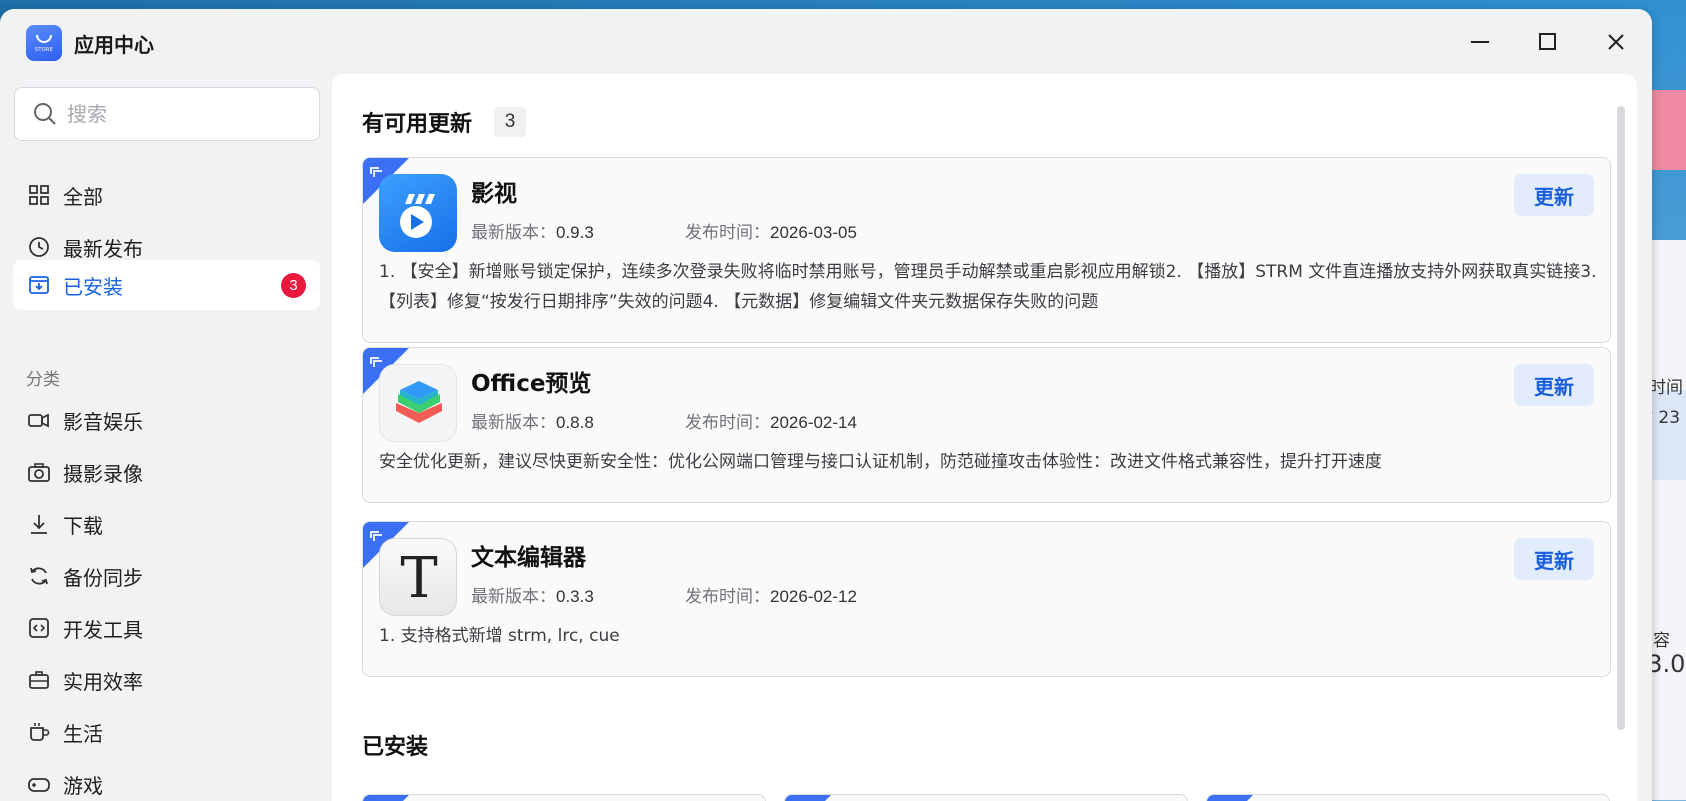 The image size is (1686, 801). What do you see at coordinates (494, 194) in the screenshot?
I see `app-name: 影视` at bounding box center [494, 194].